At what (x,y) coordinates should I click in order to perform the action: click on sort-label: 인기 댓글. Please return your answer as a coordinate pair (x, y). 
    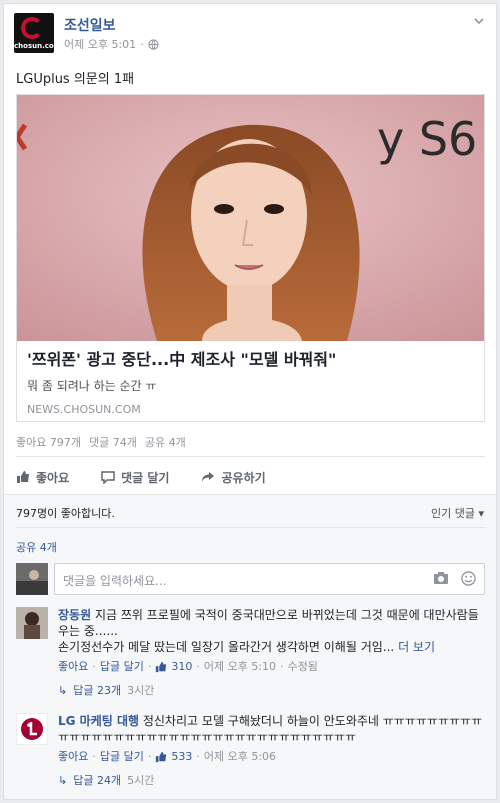
    Looking at the image, I should click on (452, 513).